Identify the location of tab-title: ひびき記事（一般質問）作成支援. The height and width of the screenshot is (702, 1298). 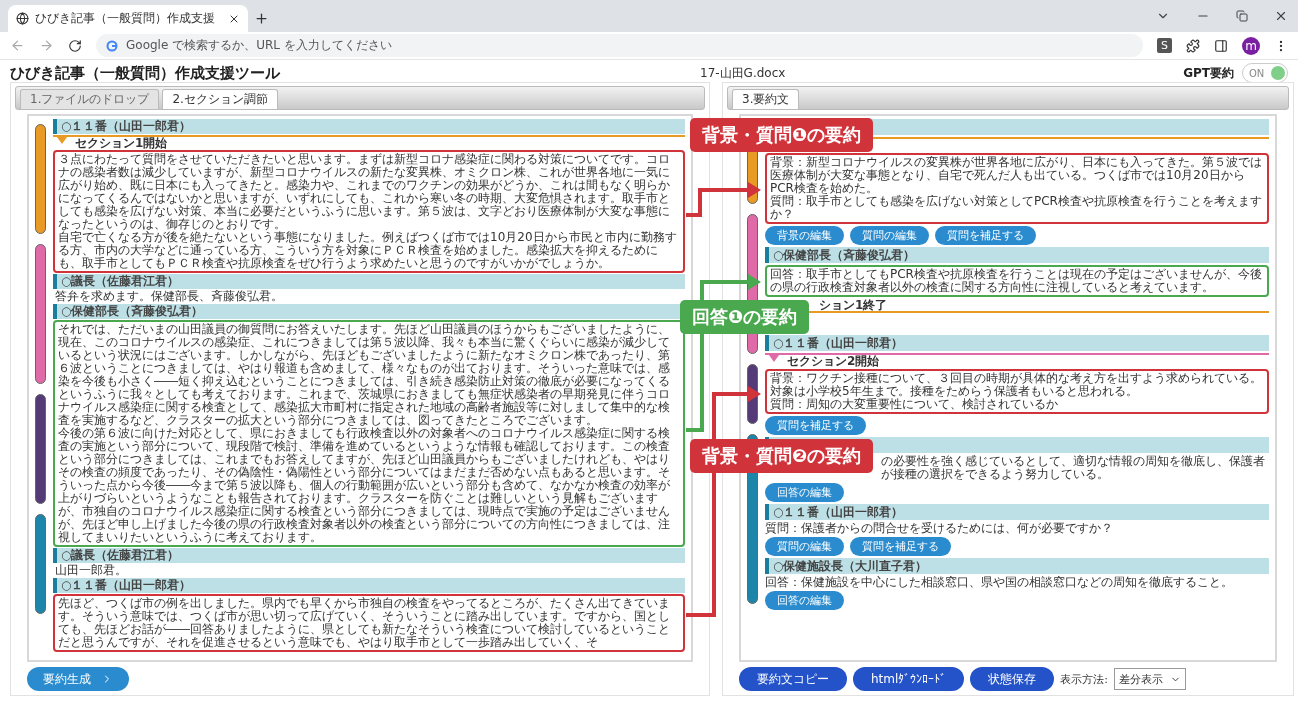
(125, 18).